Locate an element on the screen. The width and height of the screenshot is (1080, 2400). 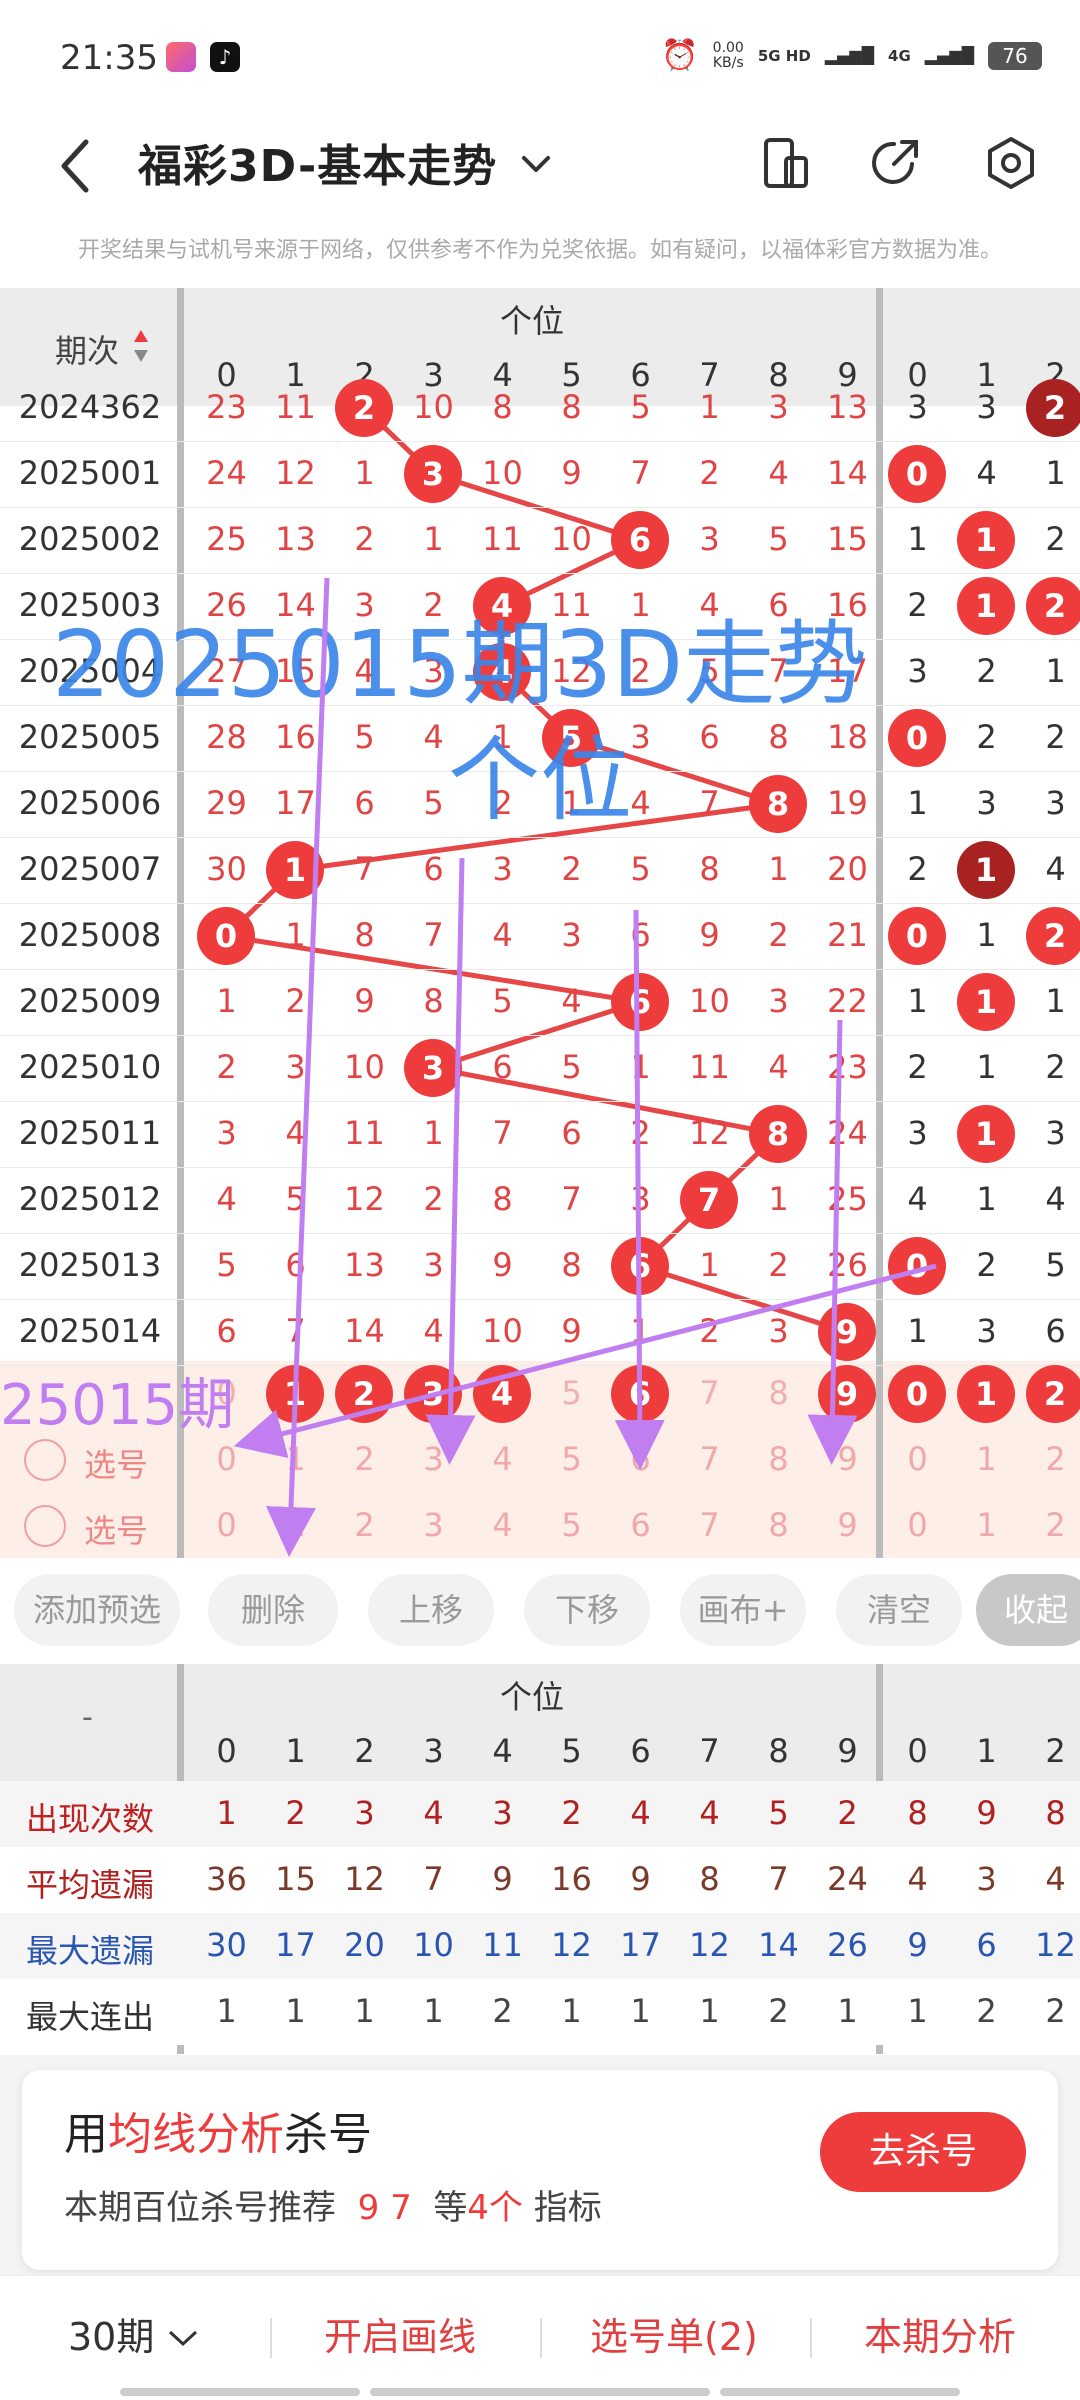
battery-icon: 76 is located at coordinates (1015, 55).